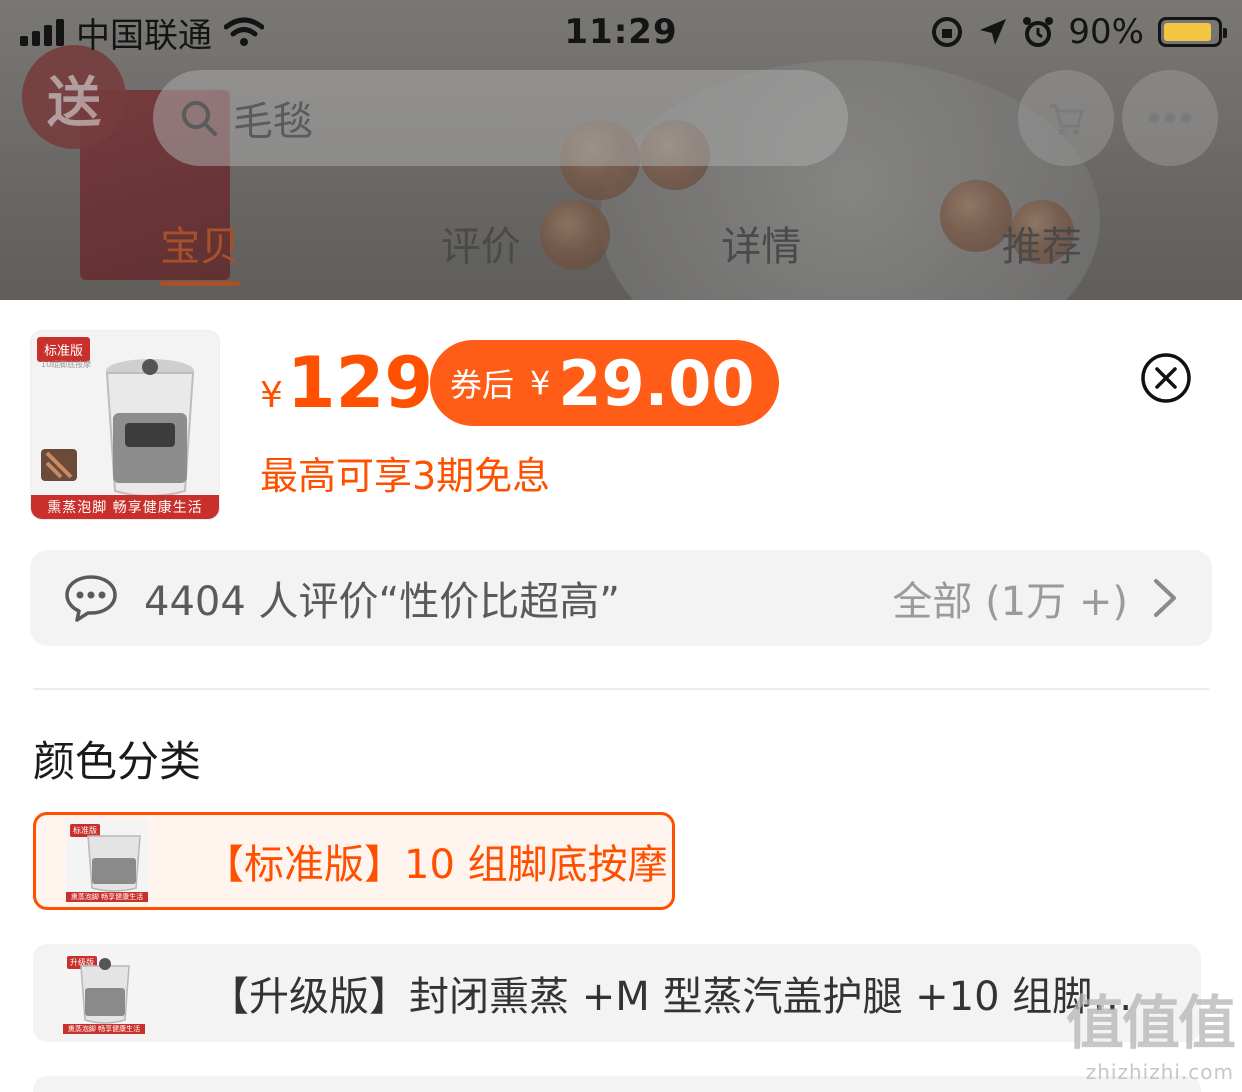  What do you see at coordinates (91, 598) in the screenshot?
I see `chat-bubble-icon` at bounding box center [91, 598].